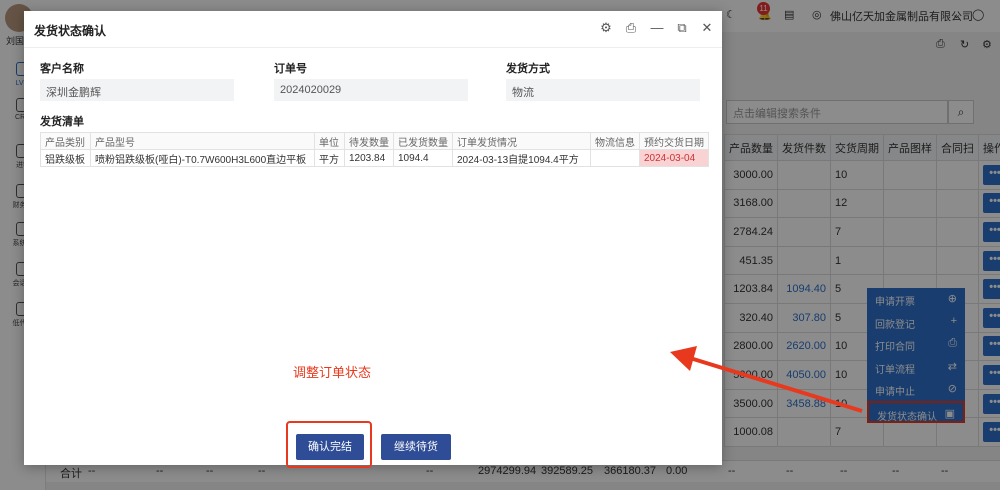 The image size is (1000, 490). What do you see at coordinates (606, 28) in the screenshot?
I see `gear-icon: ⚙` at bounding box center [606, 28].